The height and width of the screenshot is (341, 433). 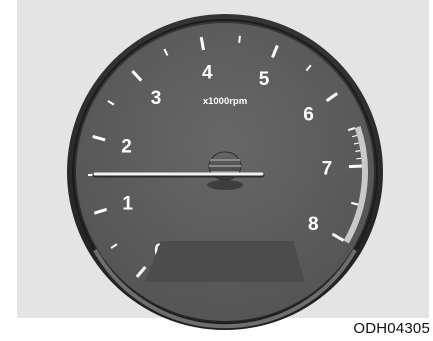 What do you see at coordinates (127, 204) in the screenshot?
I see `scale-label-1: 1` at bounding box center [127, 204].